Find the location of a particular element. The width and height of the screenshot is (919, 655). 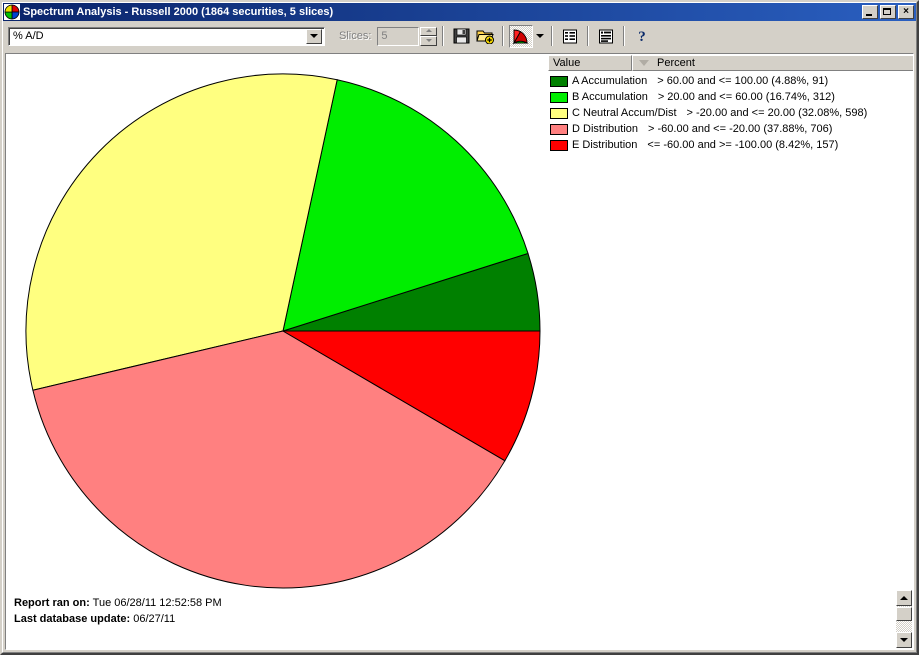

help-button: ? is located at coordinates (642, 36).